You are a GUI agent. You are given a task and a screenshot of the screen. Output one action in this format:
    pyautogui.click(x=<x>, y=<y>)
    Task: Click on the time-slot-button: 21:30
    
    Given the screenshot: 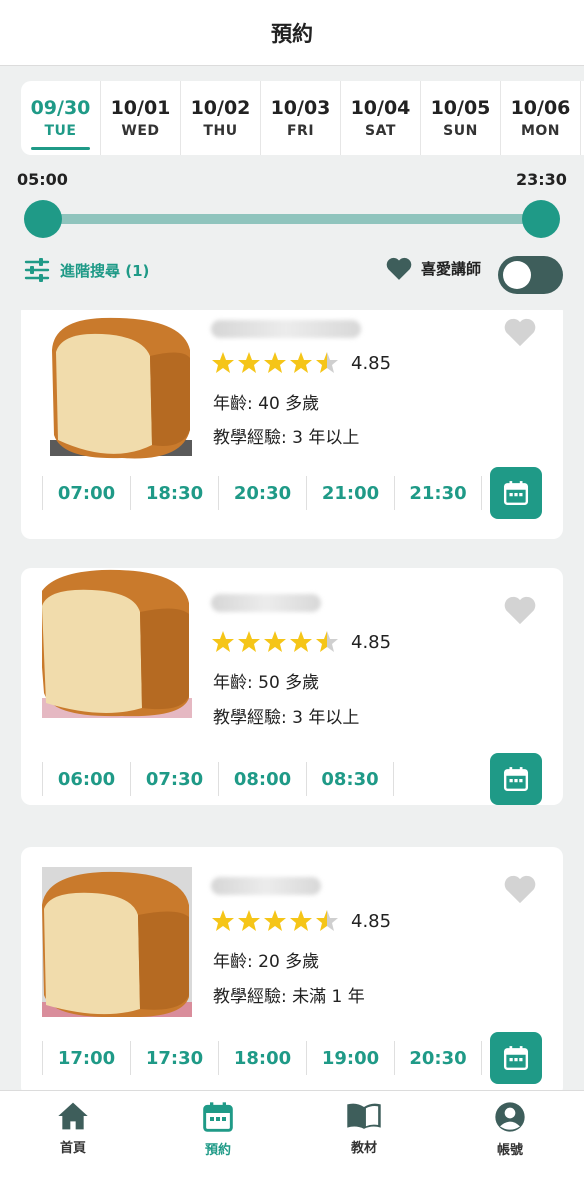 What is the action you would take?
    pyautogui.click(x=438, y=493)
    